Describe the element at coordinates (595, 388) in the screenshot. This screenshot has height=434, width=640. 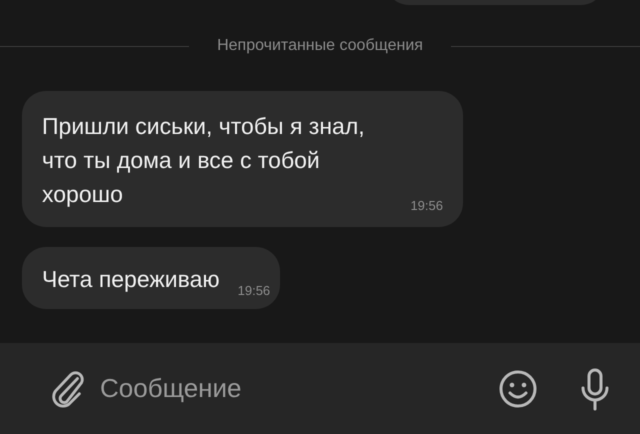
I see `microphone-icon` at that location.